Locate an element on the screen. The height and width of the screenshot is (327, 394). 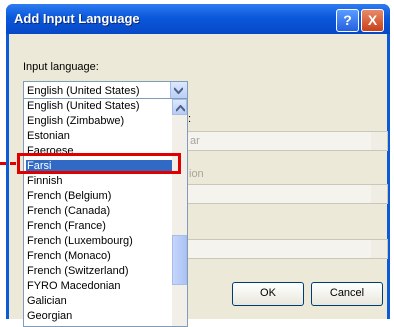
input-language-label: Input language: is located at coordinates (61, 67).